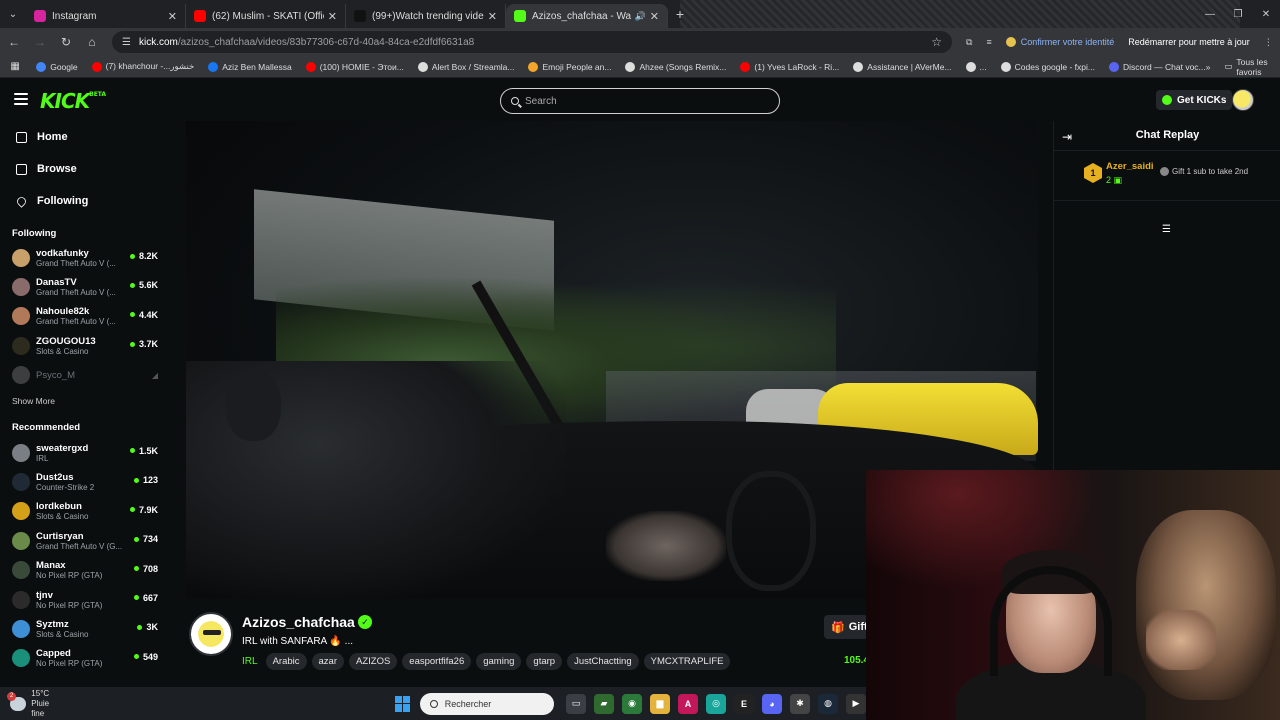 The width and height of the screenshot is (1280, 720). Describe the element at coordinates (1166, 229) in the screenshot. I see `expand-chat-icon: ☰` at that location.